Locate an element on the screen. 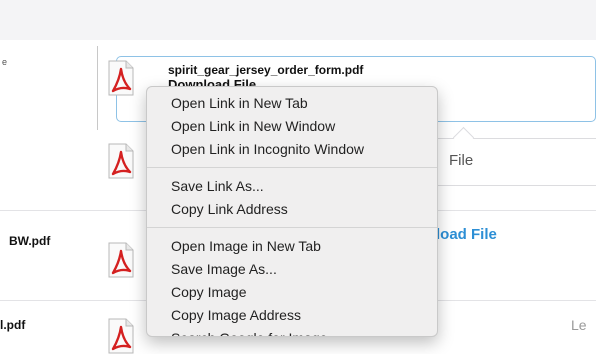 The height and width of the screenshot is (354, 596). menu-item-open-link-new-tab: Open Link in New Tab is located at coordinates (239, 103).